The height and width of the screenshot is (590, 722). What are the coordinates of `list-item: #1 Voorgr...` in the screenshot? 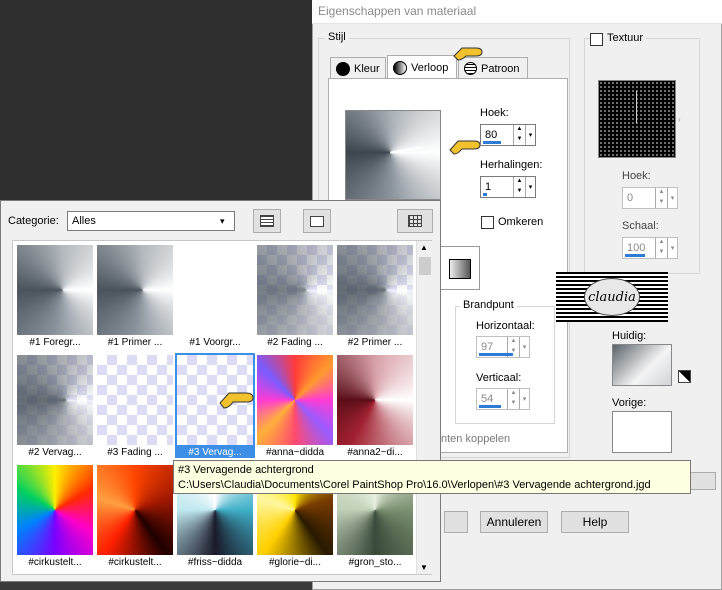 It's located at (215, 296).